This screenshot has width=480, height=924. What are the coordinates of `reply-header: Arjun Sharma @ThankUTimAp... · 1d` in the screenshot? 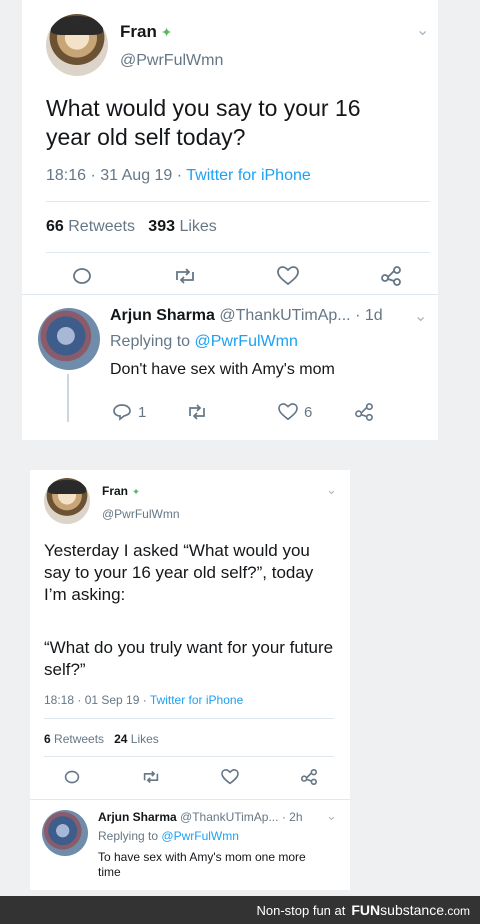 It's located at (246, 316).